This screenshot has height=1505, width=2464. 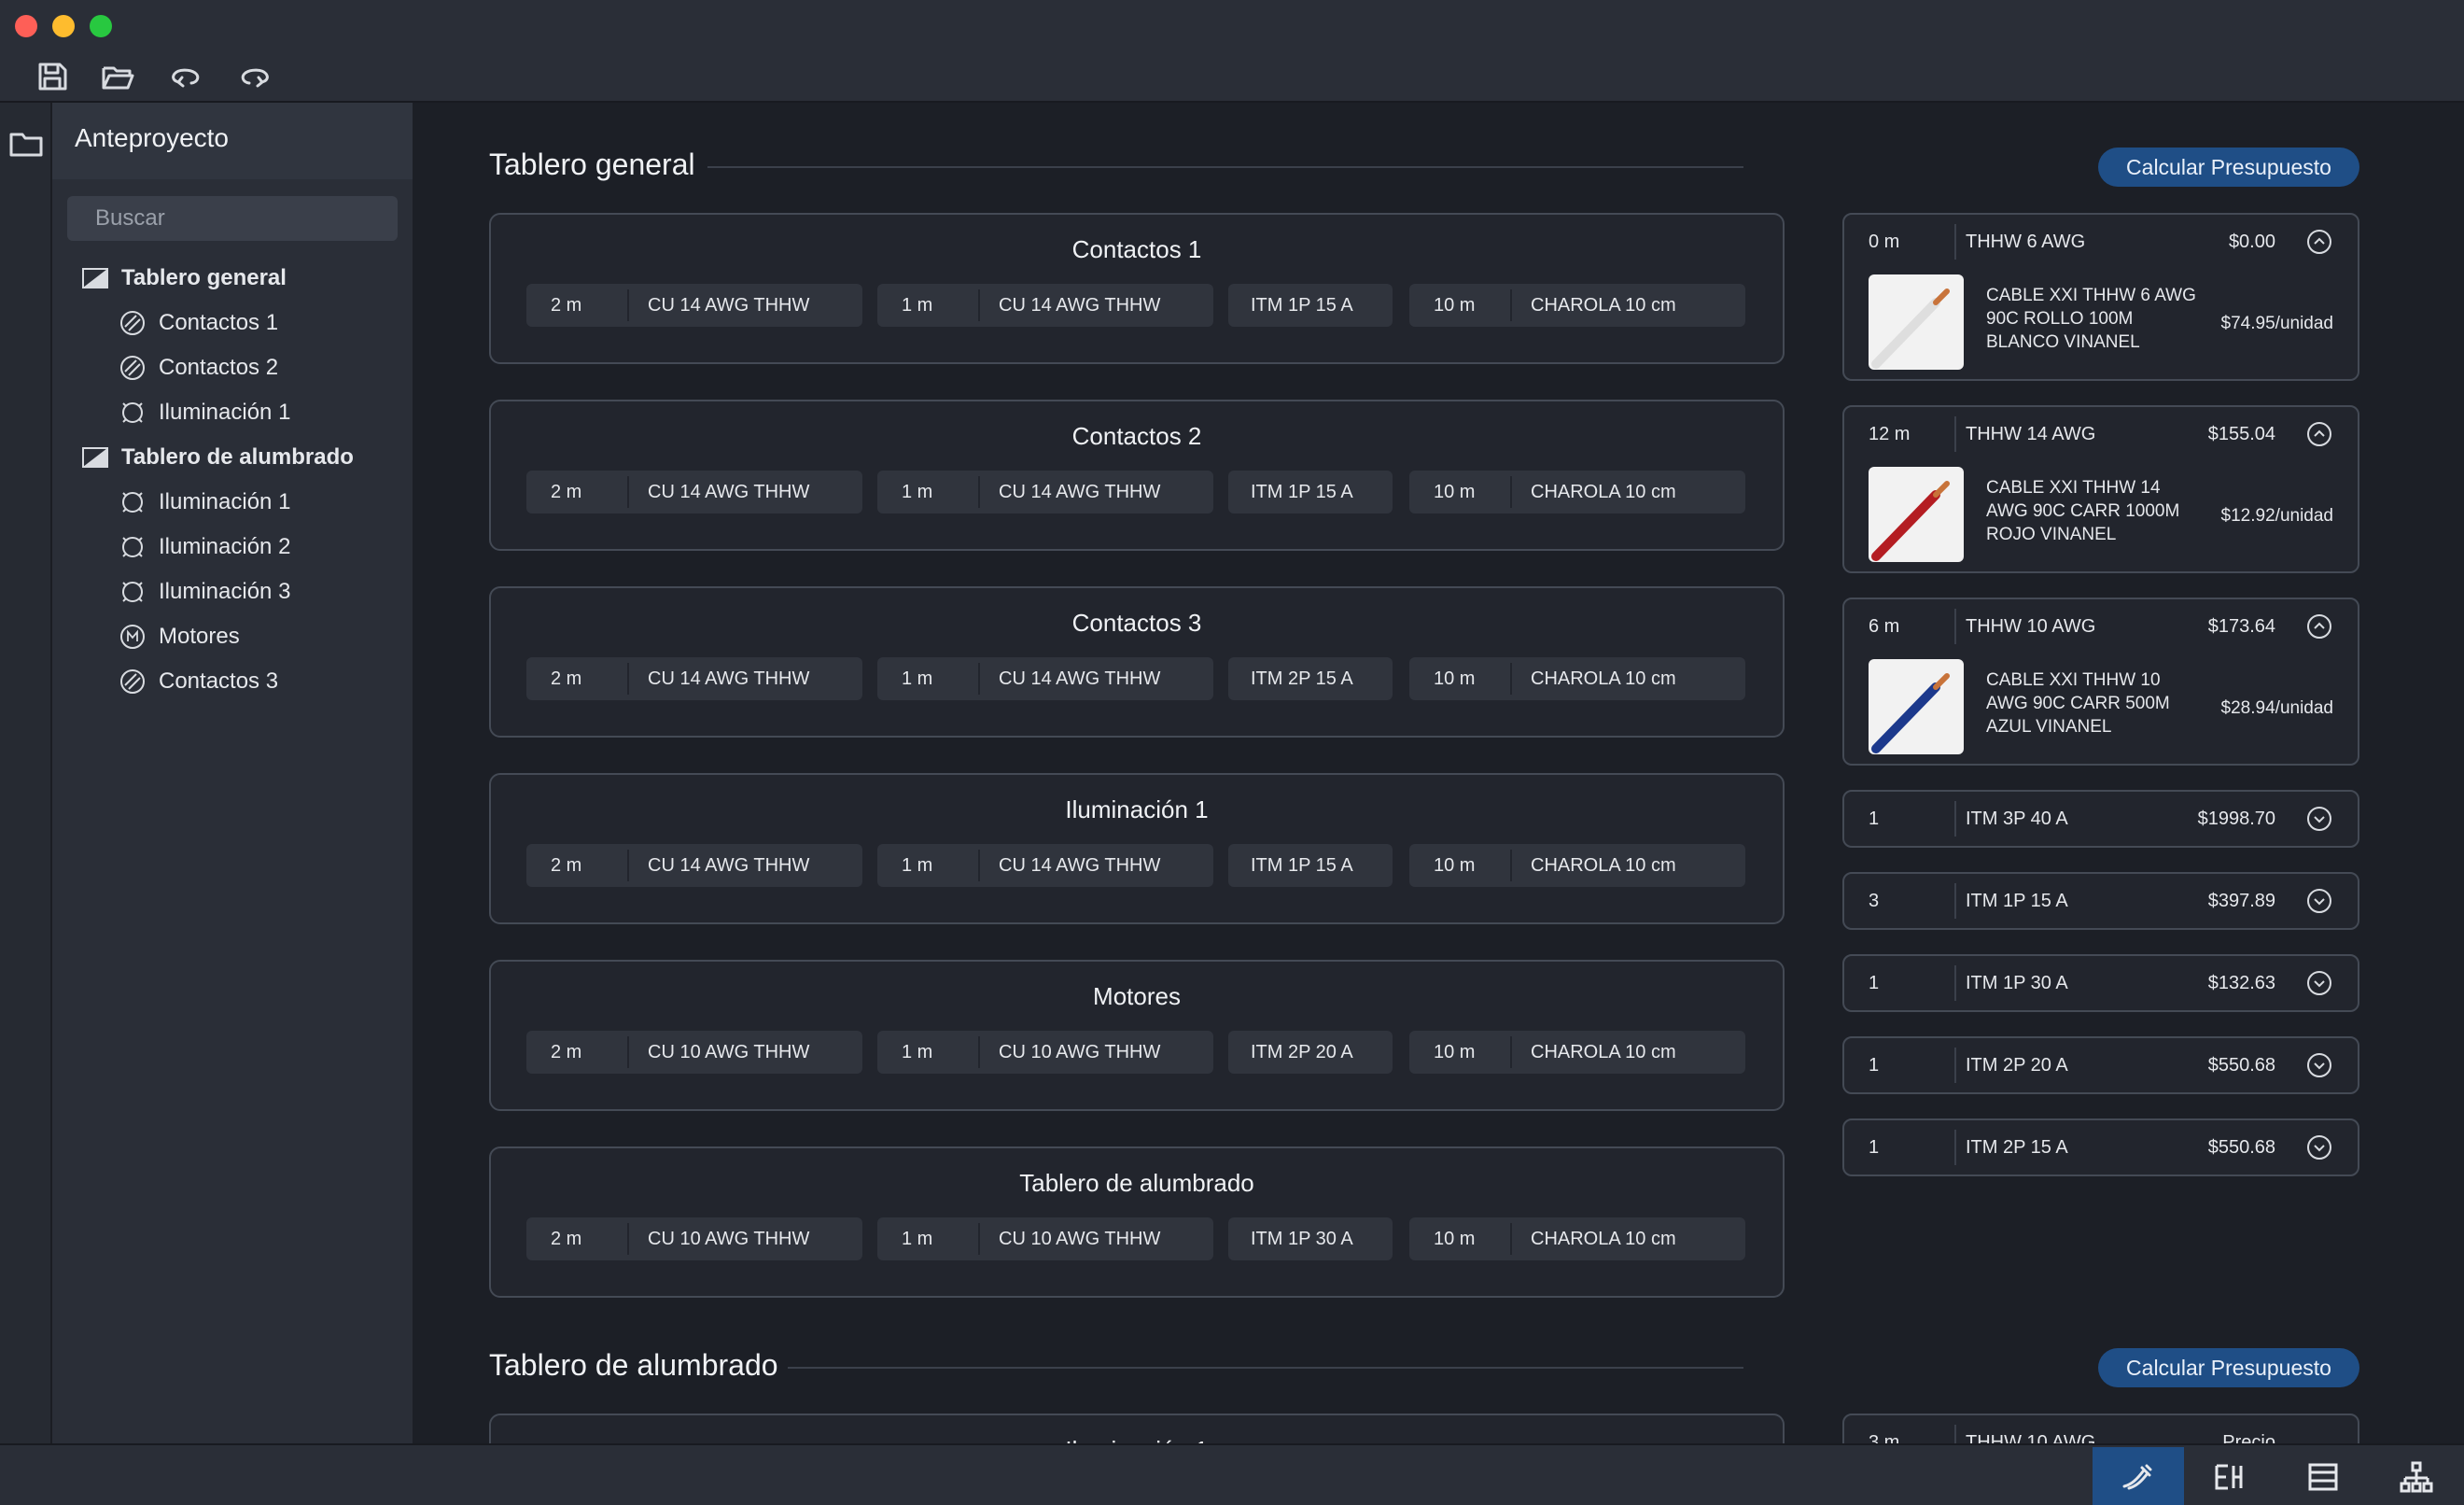 I want to click on diagram-view-button, so click(x=2229, y=1476).